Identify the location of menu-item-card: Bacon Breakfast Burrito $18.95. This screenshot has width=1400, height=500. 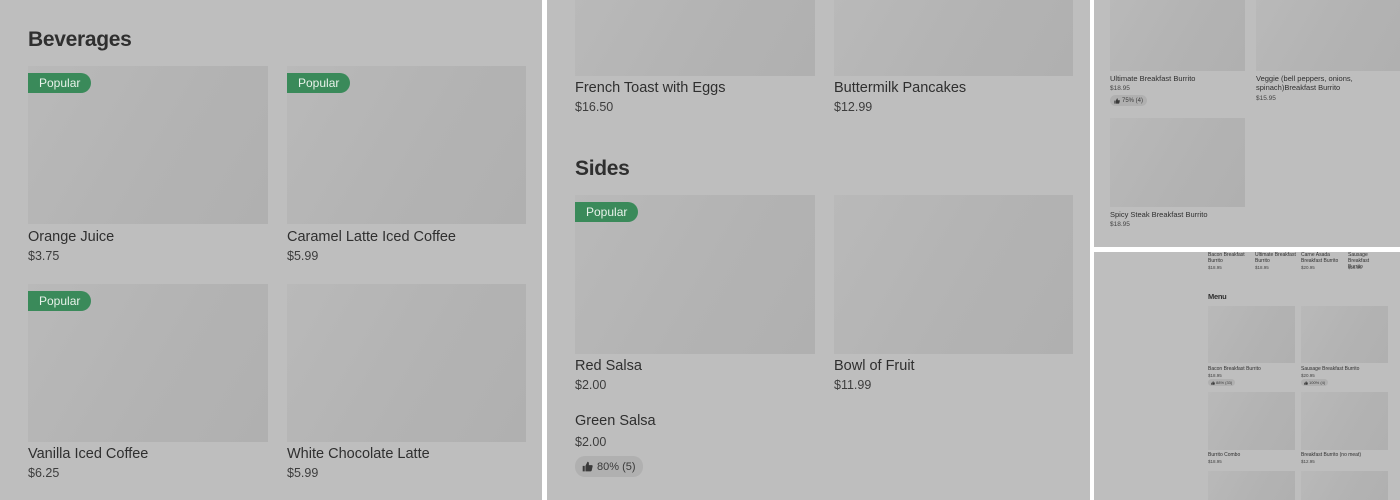
(1230, 262).